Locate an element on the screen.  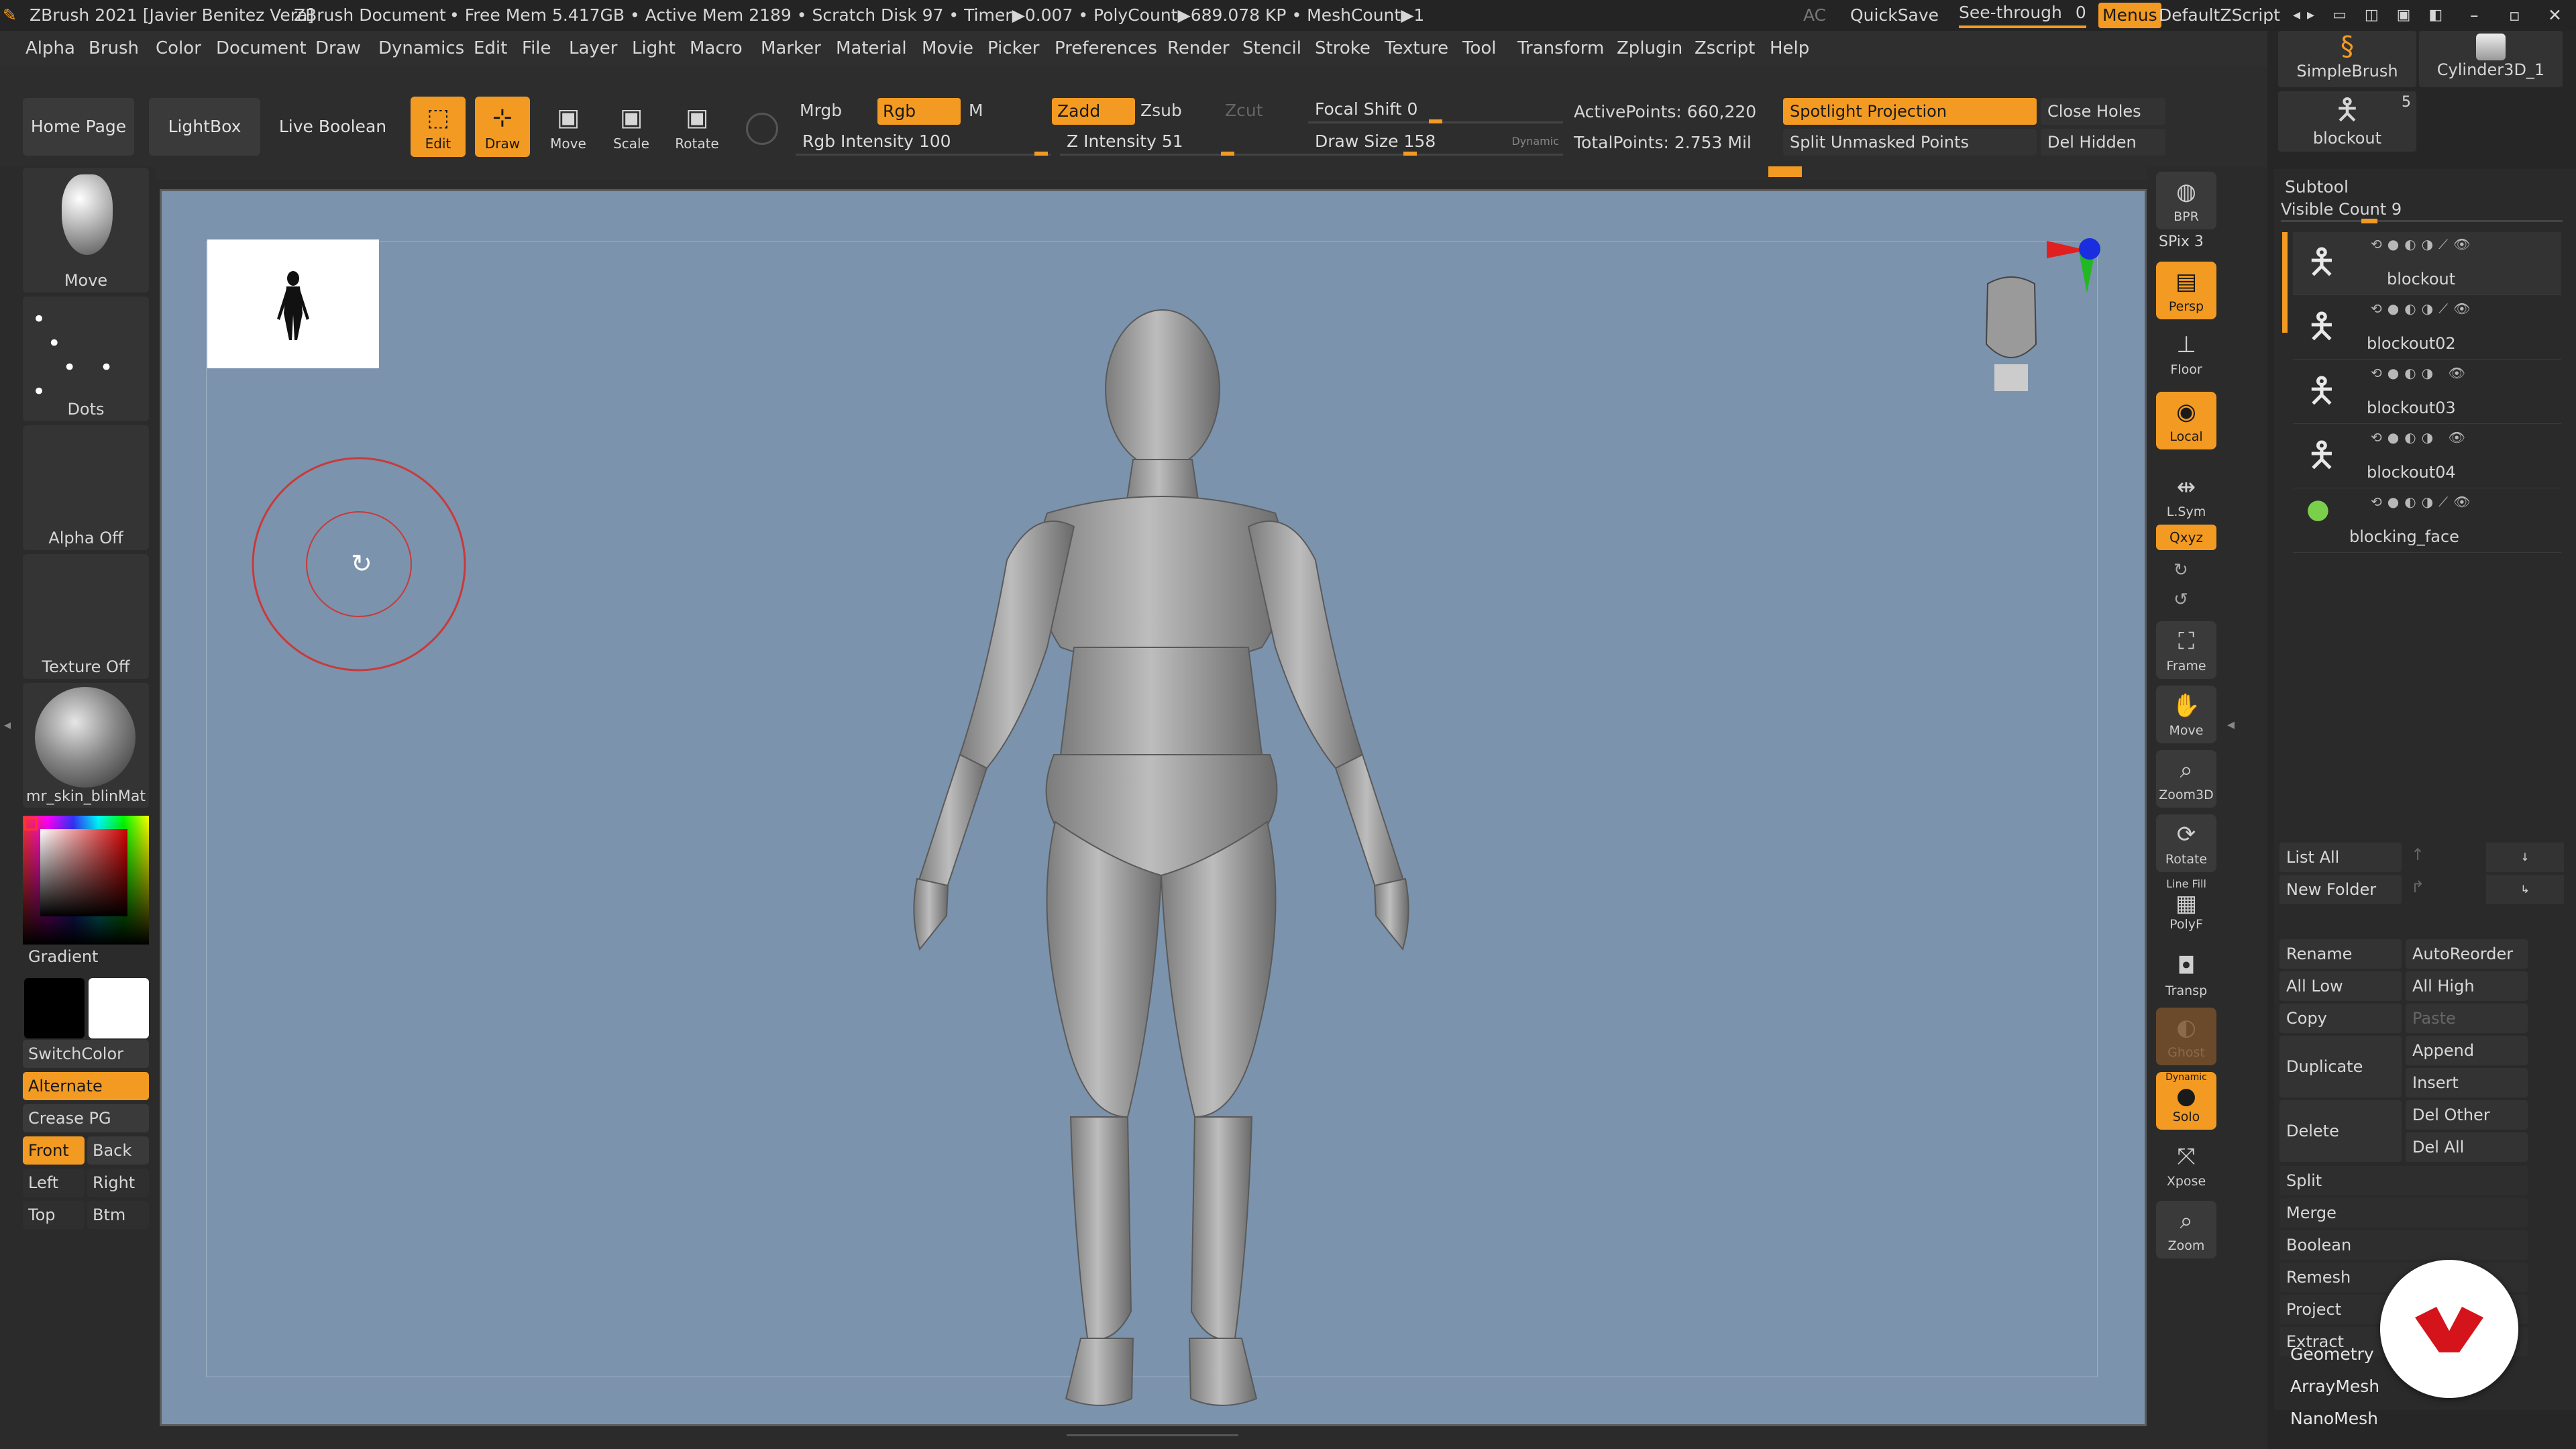
menu-alpha: Alpha is located at coordinates (50, 48).